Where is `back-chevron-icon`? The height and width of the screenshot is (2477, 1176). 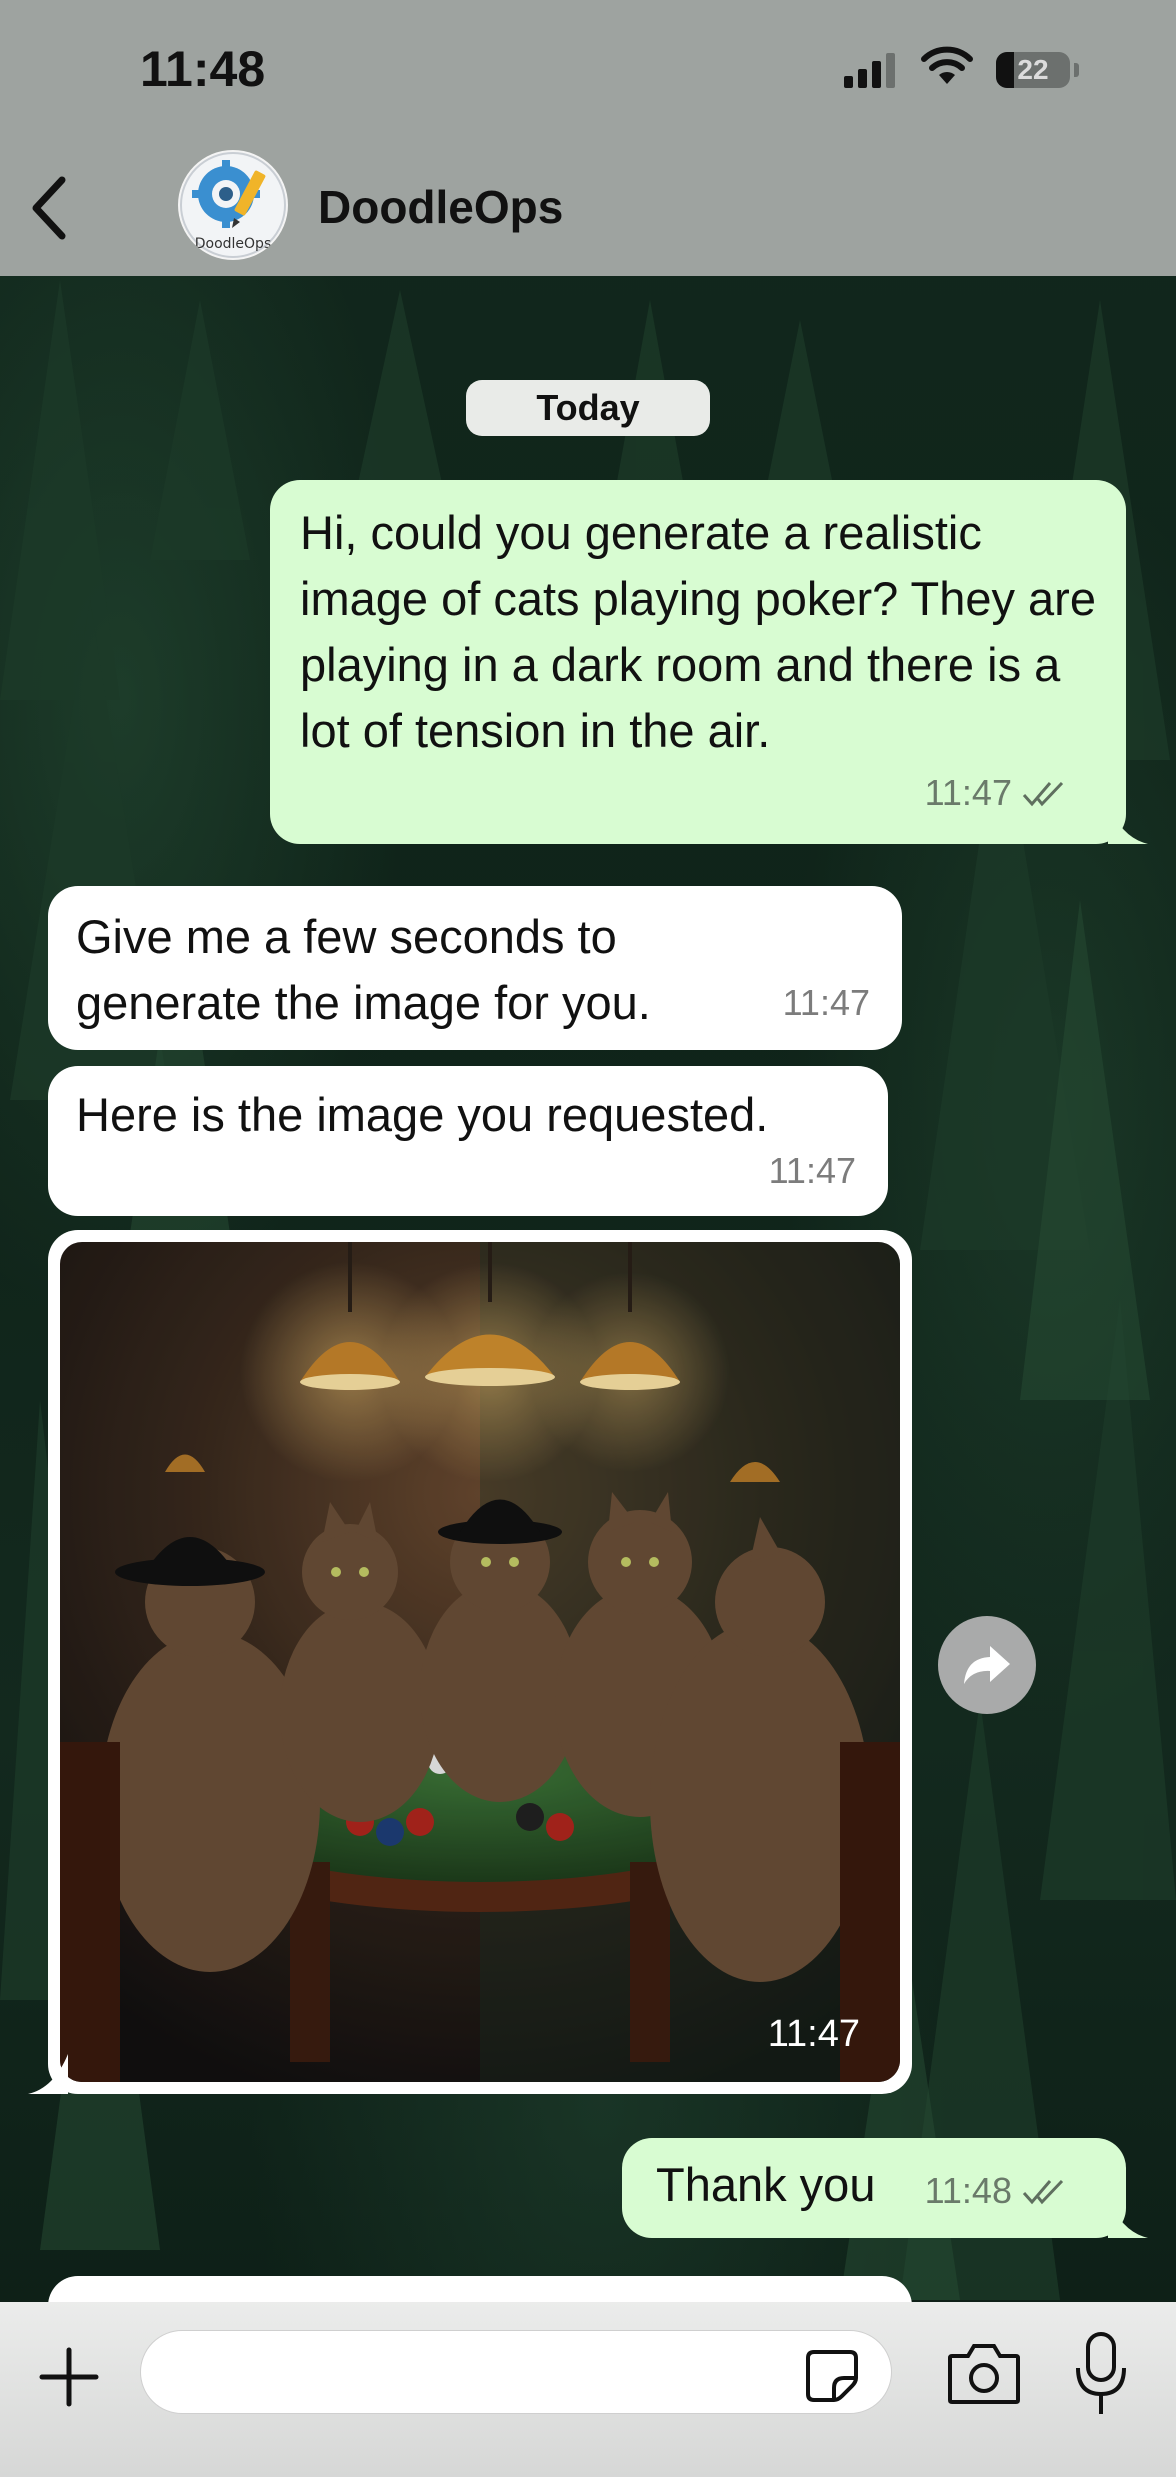
back-chevron-icon is located at coordinates (50, 208).